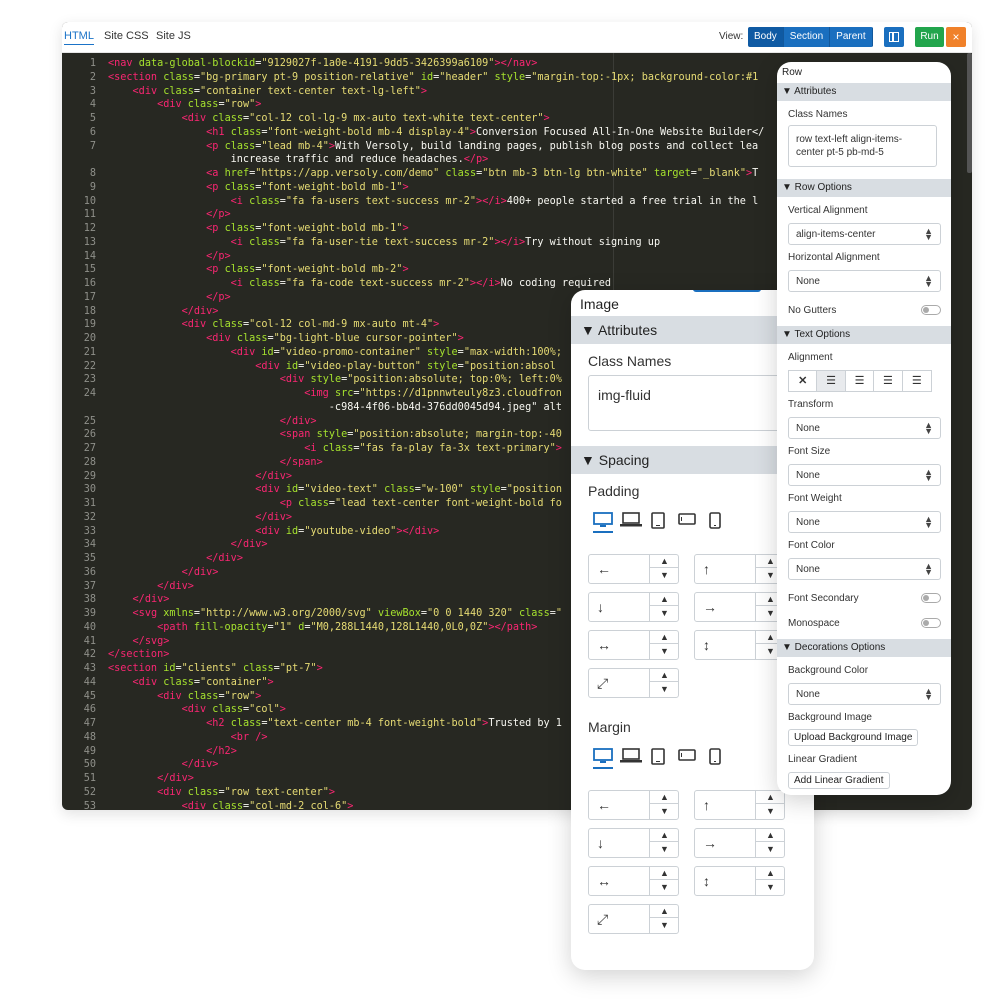 This screenshot has width=1000, height=1000. Describe the element at coordinates (126, 36) in the screenshot. I see `tab-site-css: Site CSS` at that location.